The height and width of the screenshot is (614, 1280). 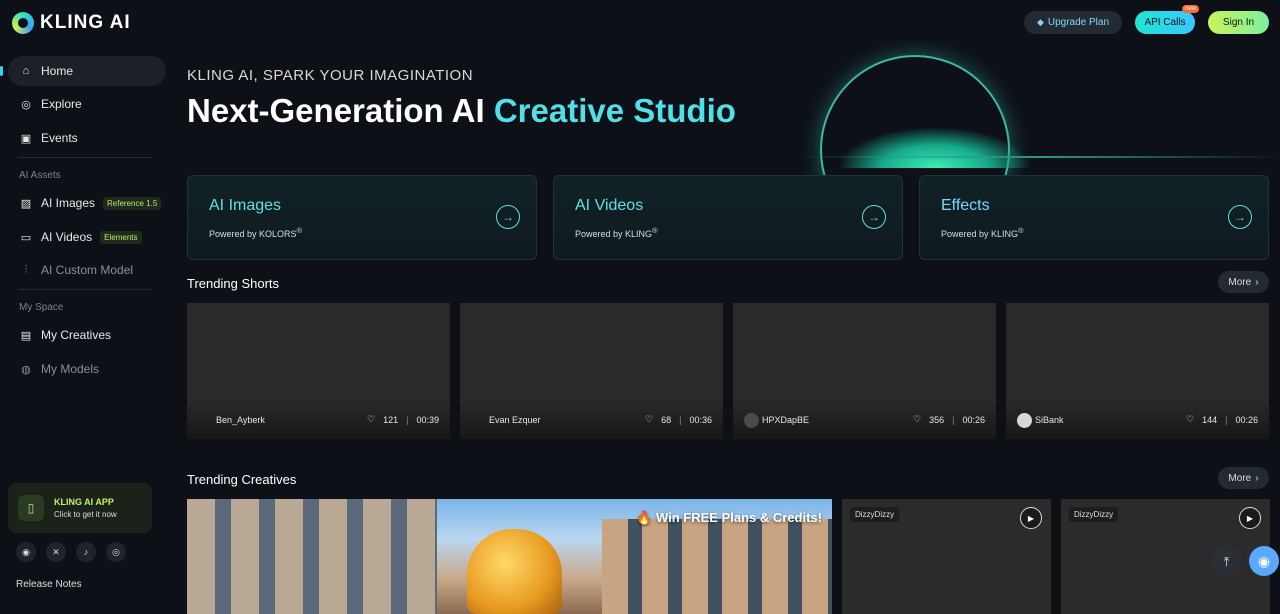 I want to click on duration: 00:36, so click(x=700, y=419).